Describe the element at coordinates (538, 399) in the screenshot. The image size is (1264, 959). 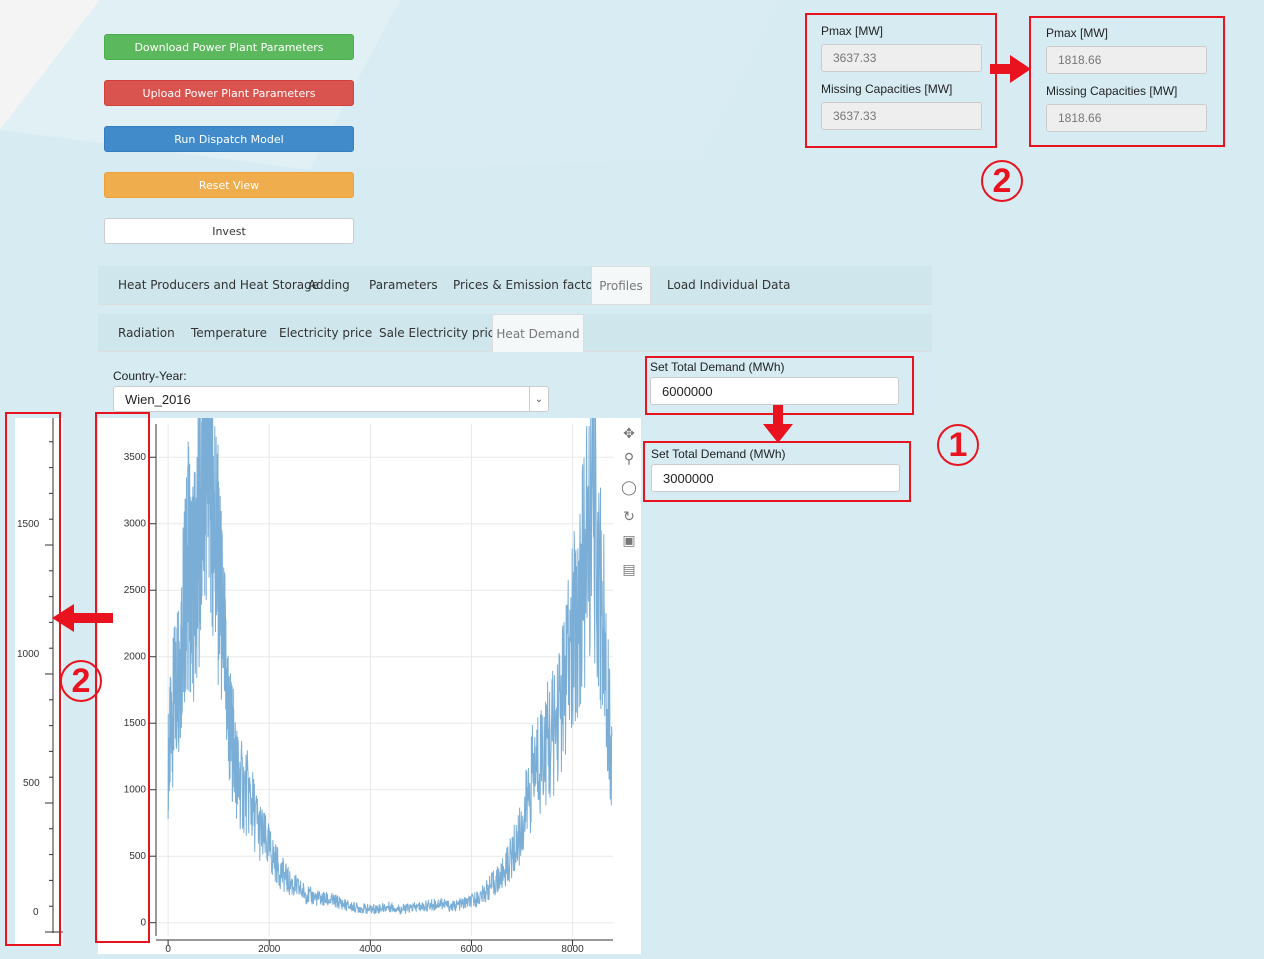
I see `chevron-down-icon: ⌄` at that location.